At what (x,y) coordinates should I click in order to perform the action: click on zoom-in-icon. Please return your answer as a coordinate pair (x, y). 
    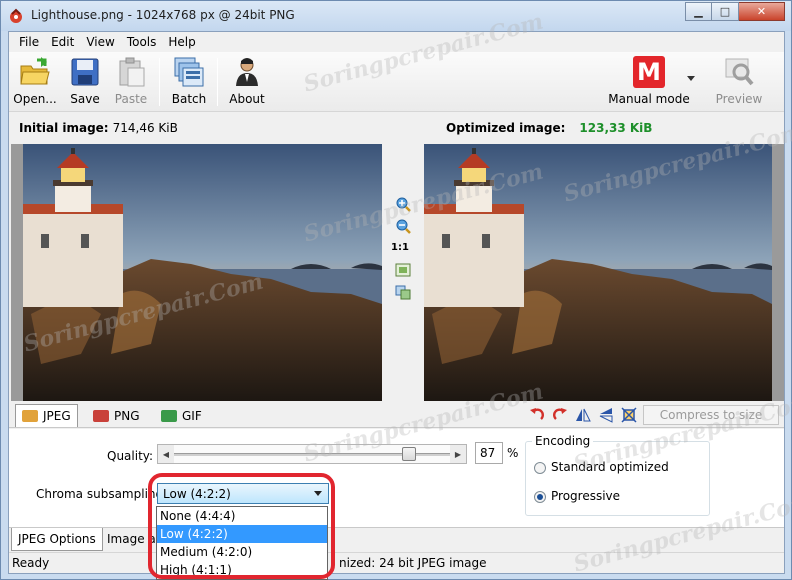
    Looking at the image, I should click on (403, 204).